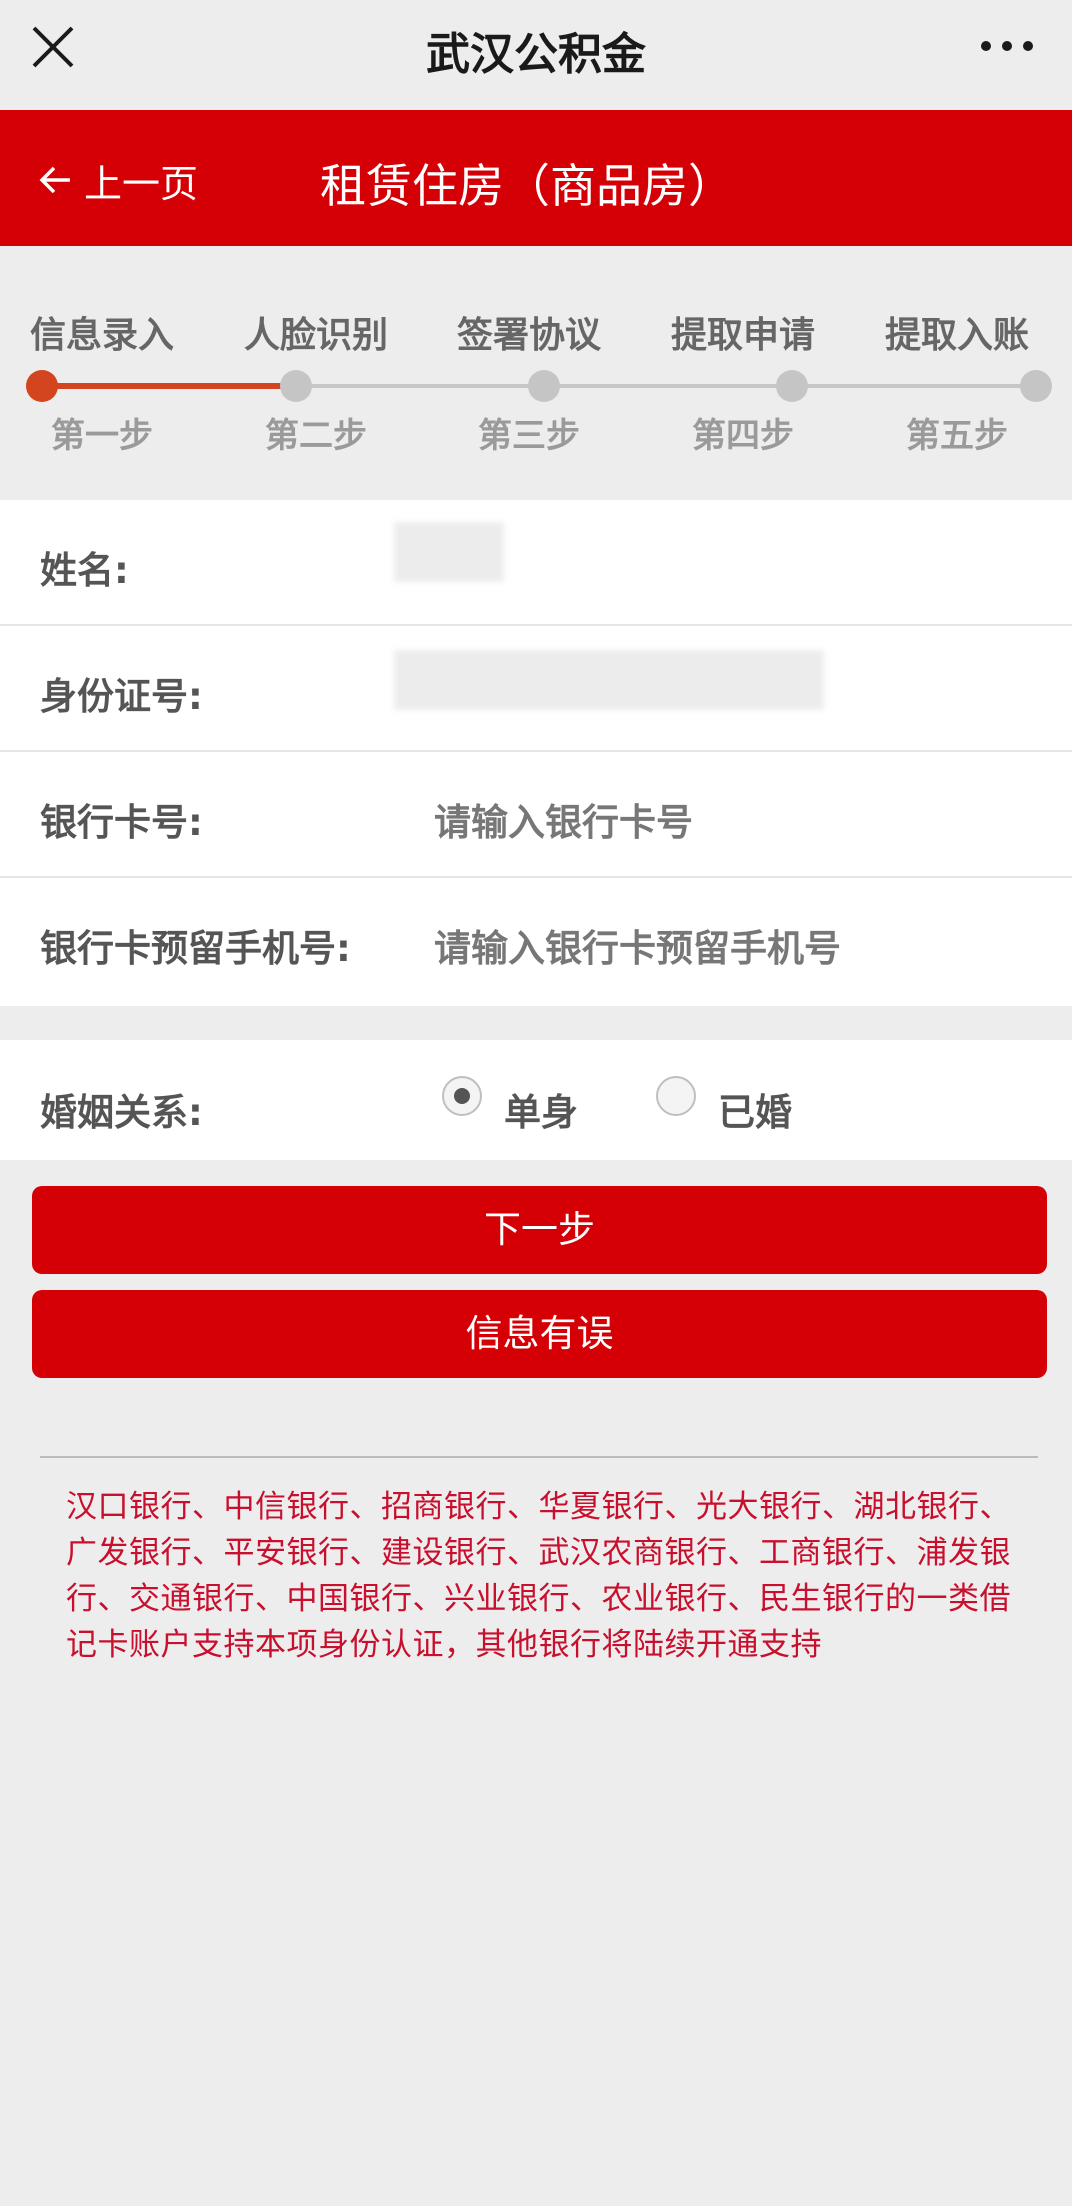  What do you see at coordinates (676, 1096) in the screenshot?
I see `radio-married` at bounding box center [676, 1096].